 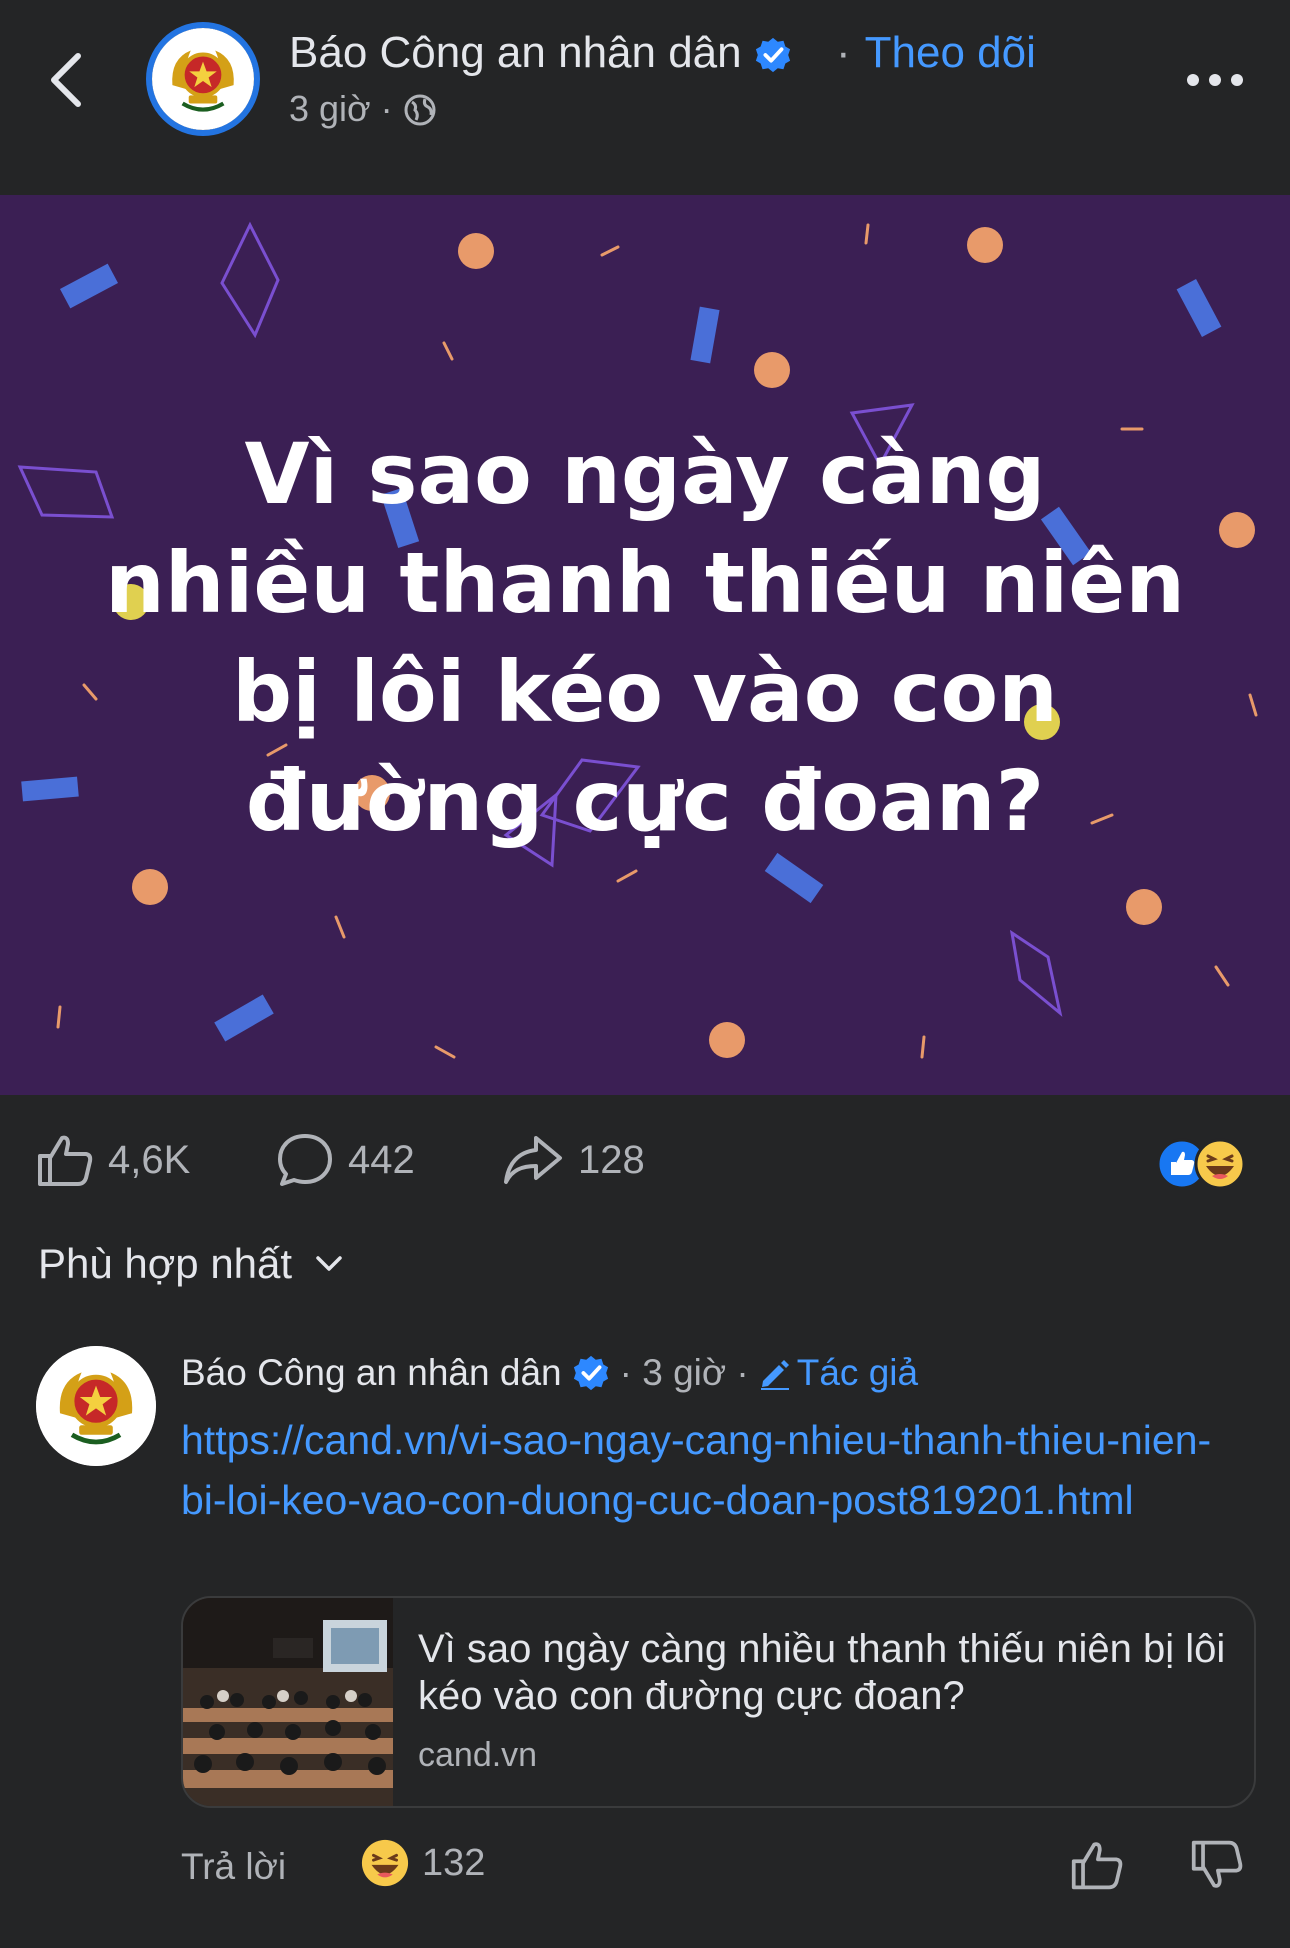 What do you see at coordinates (645, 97) in the screenshot?
I see `post-header: Báo Công an nhân dân · Theo dõi 3 giờ ·` at bounding box center [645, 97].